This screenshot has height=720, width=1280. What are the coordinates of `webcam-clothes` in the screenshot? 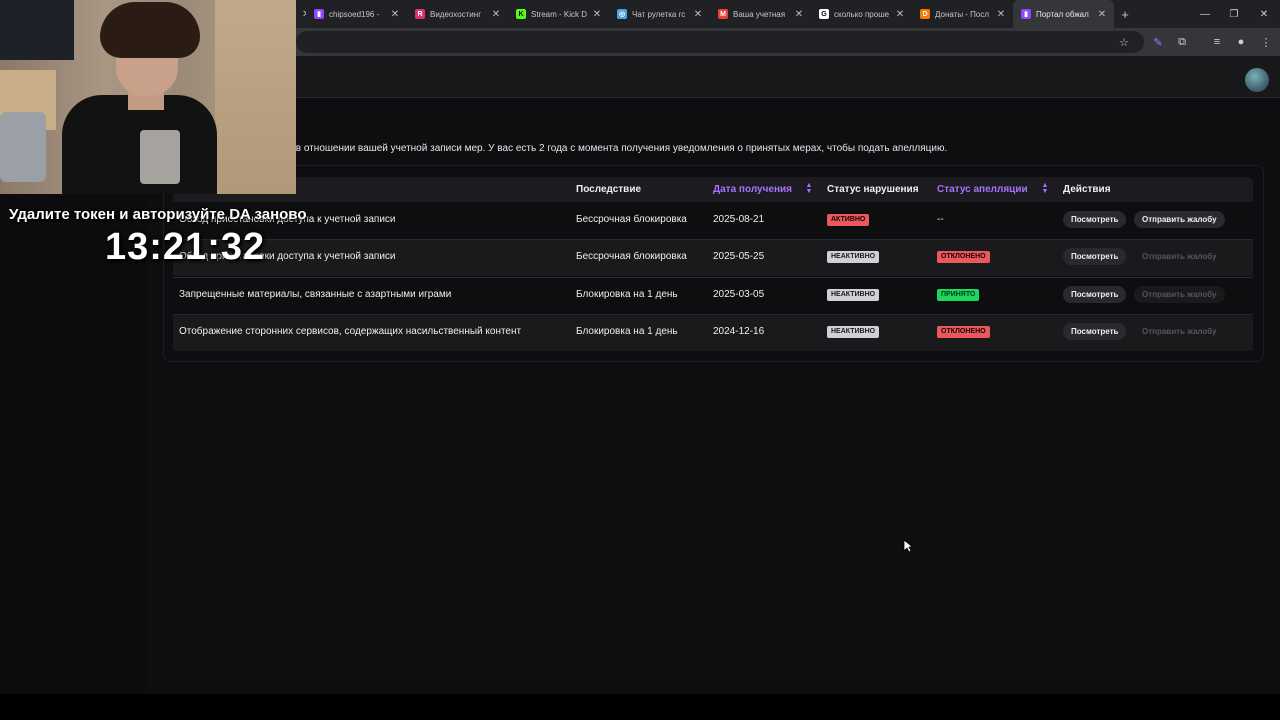 It's located at (23, 147).